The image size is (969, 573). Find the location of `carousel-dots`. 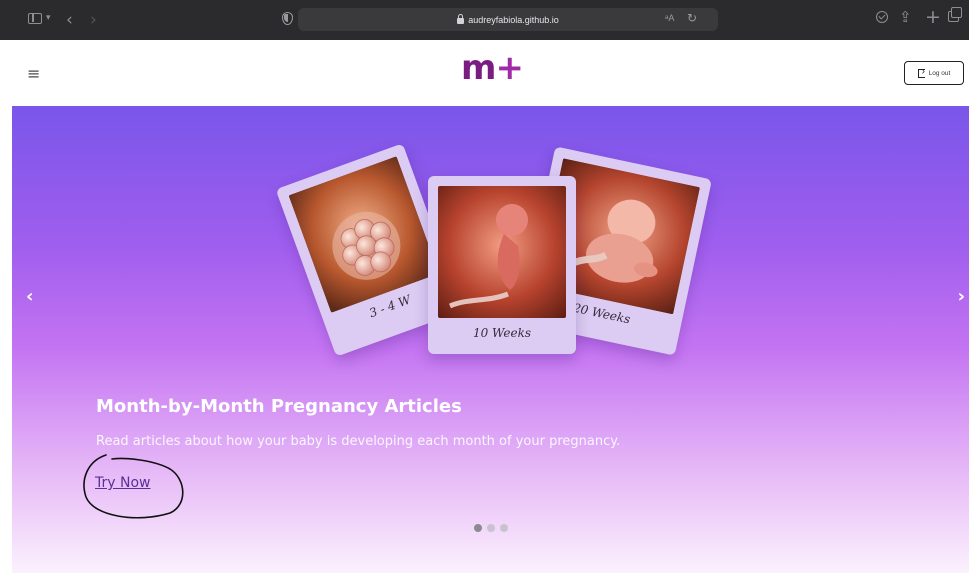

carousel-dots is located at coordinates (491, 528).